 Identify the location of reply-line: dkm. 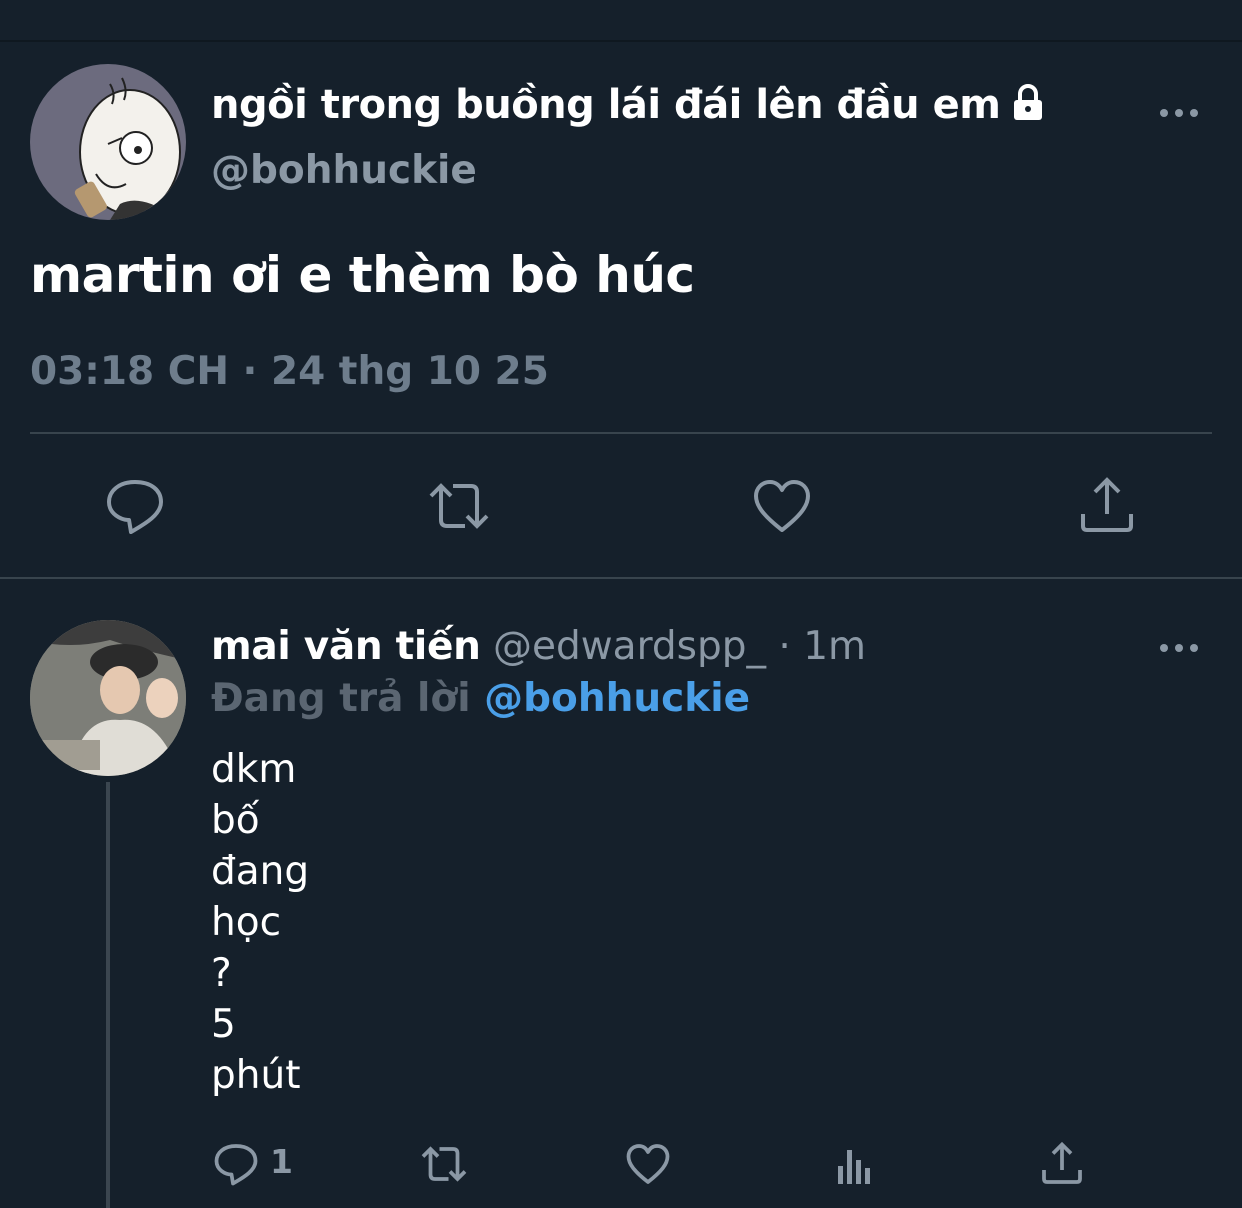
(254, 769).